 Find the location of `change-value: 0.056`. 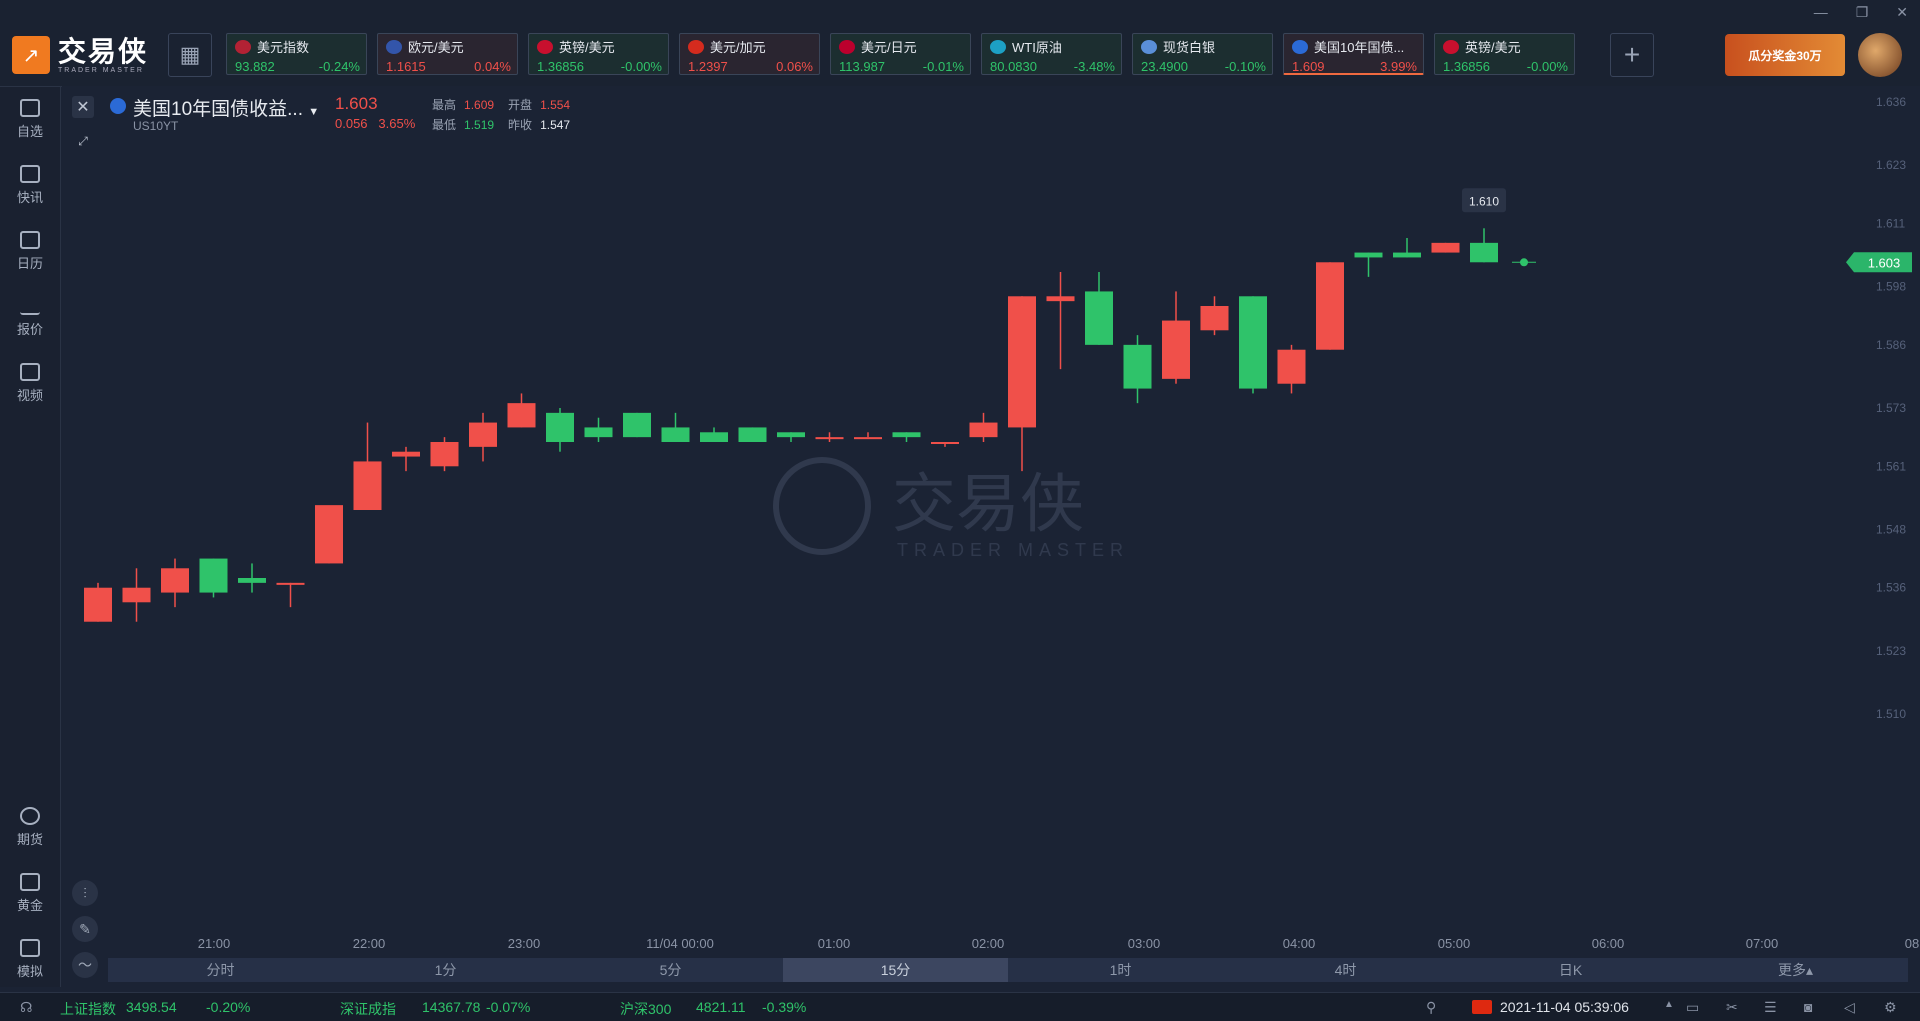

change-value: 0.056 is located at coordinates (351, 123).